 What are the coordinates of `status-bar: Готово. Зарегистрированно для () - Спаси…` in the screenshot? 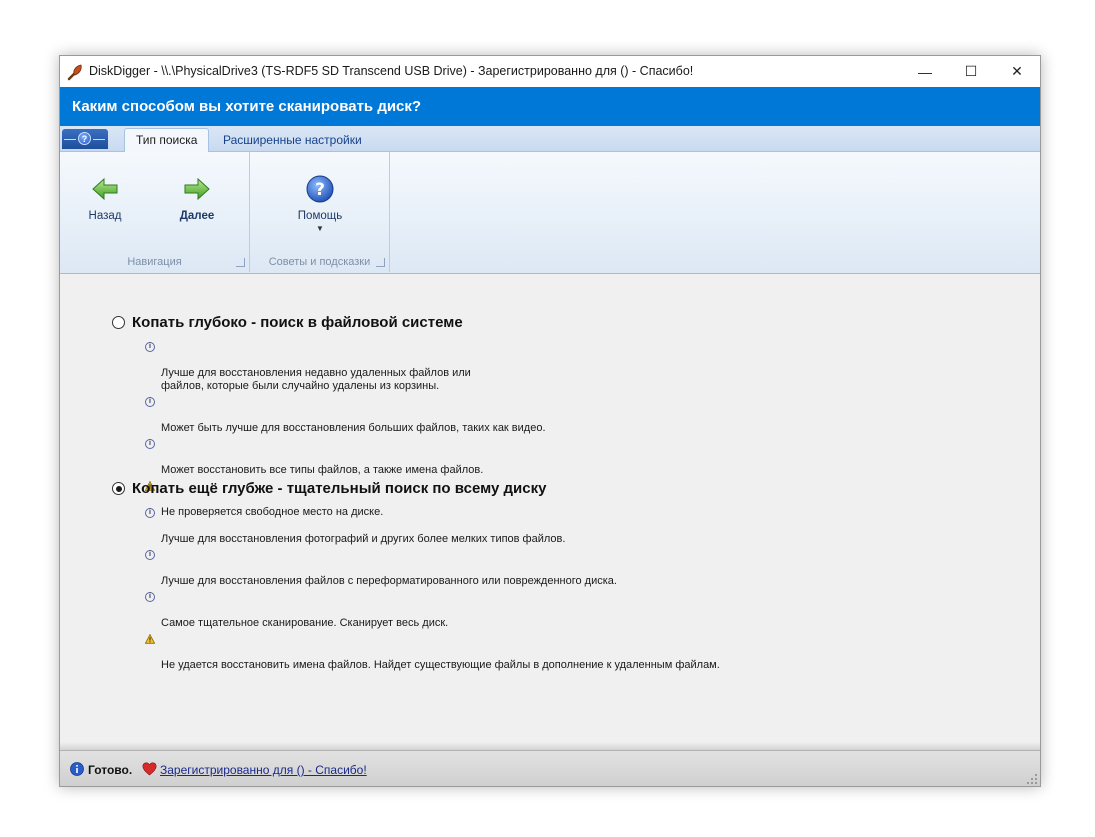 It's located at (550, 764).